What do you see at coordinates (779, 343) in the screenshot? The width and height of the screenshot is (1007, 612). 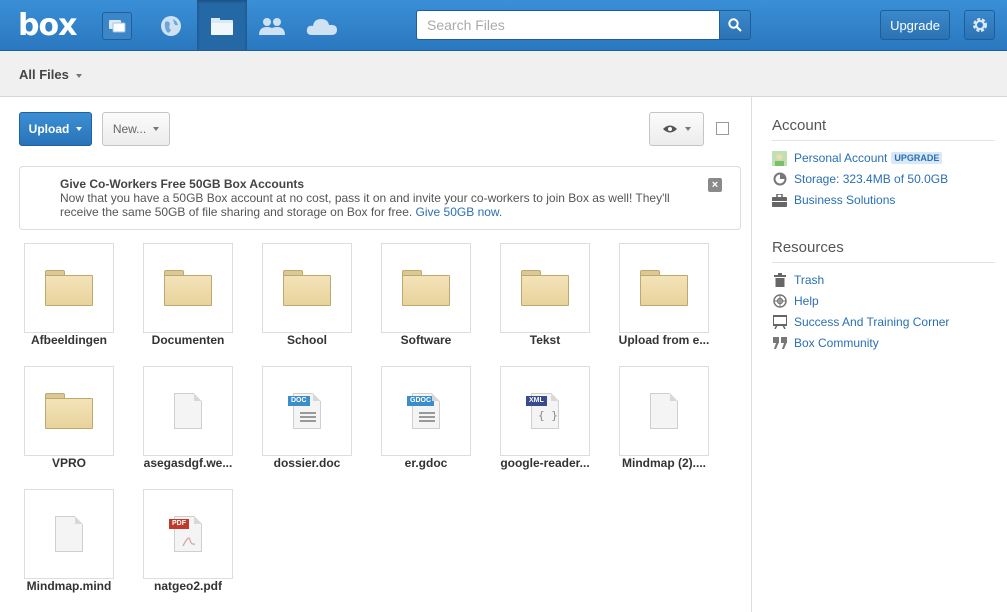 I see `quote-icon` at bounding box center [779, 343].